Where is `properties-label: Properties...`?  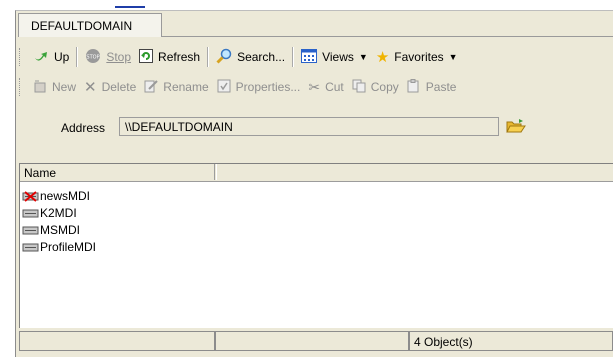 properties-label: Properties... is located at coordinates (268, 87).